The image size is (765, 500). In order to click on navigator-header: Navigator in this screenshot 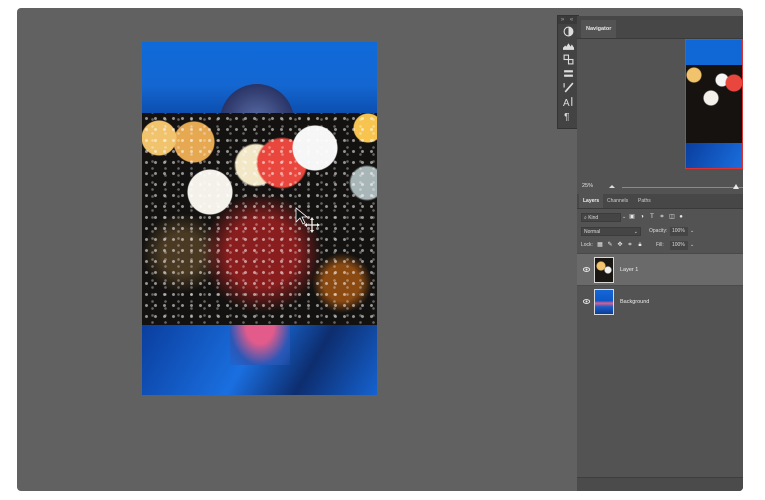, I will do `click(660, 27)`.